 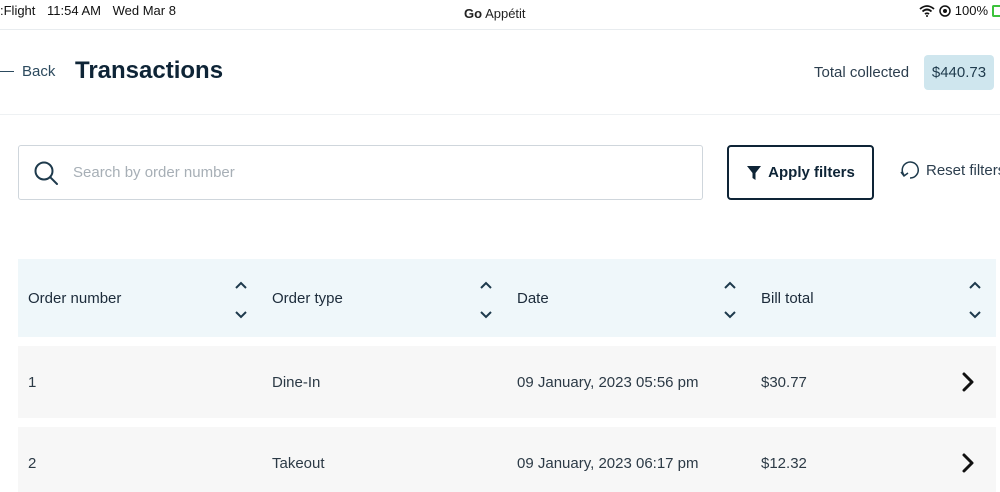 What do you see at coordinates (296, 382) in the screenshot?
I see `cell-order-type: Dine-In` at bounding box center [296, 382].